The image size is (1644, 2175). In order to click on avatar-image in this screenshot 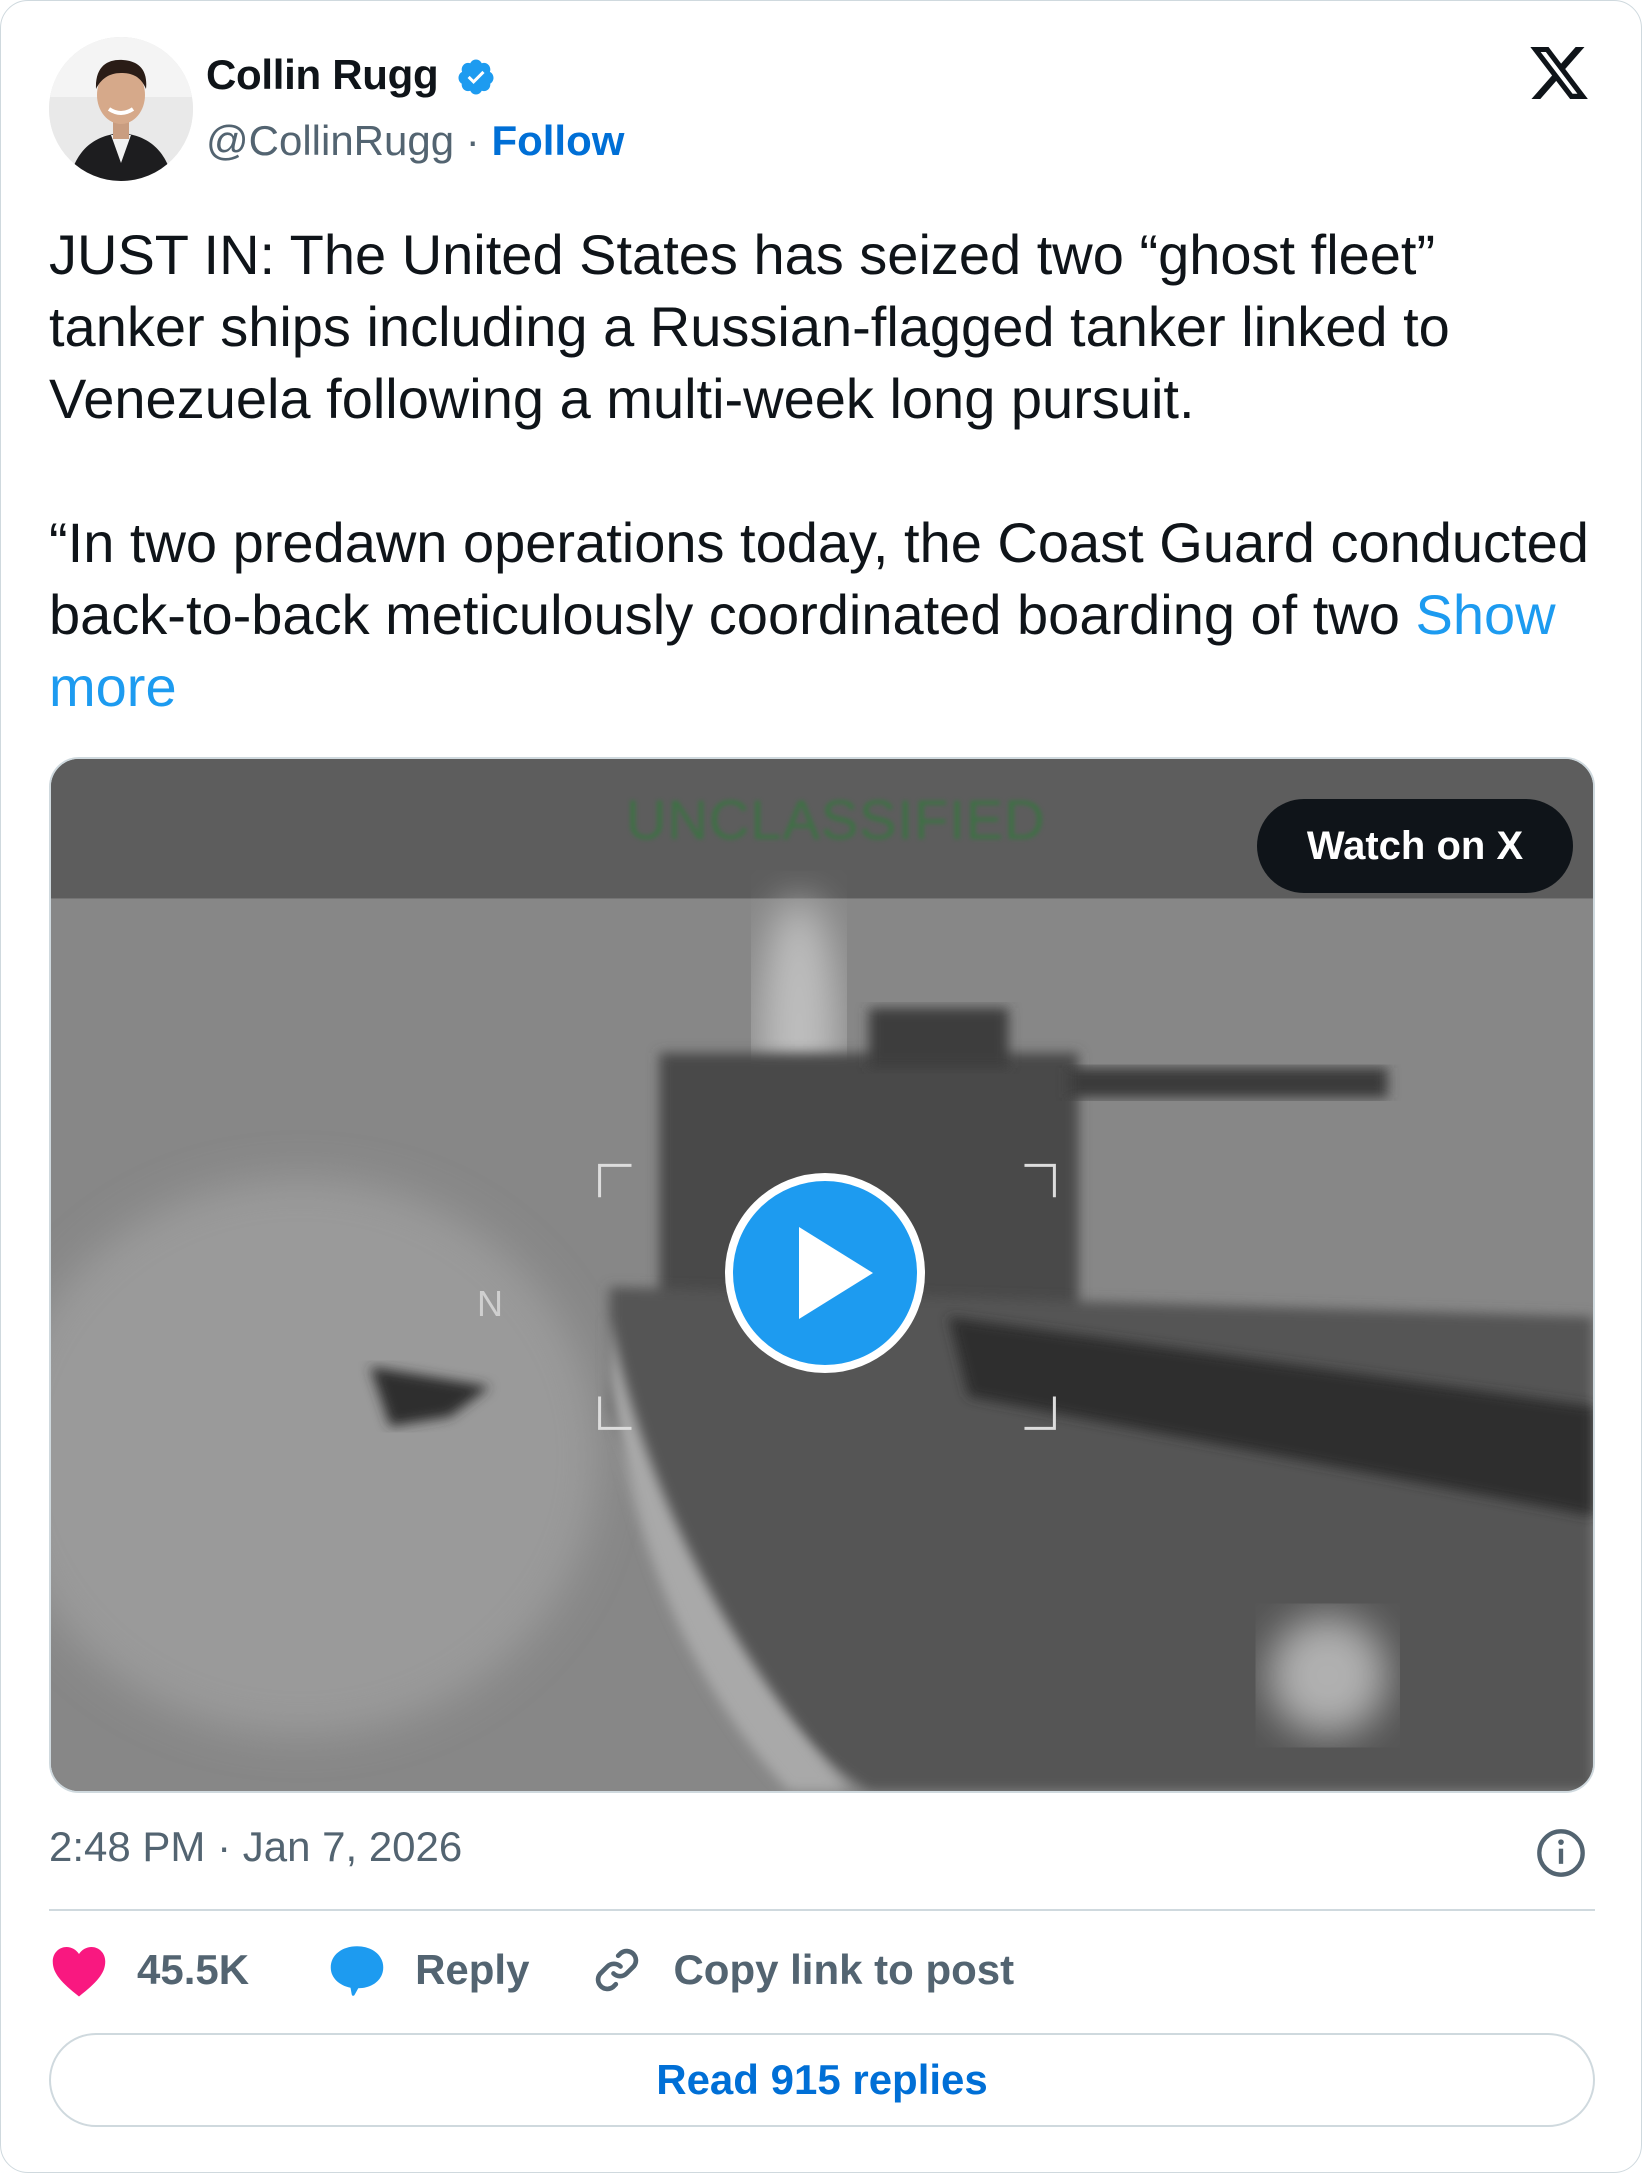, I will do `click(121, 109)`.